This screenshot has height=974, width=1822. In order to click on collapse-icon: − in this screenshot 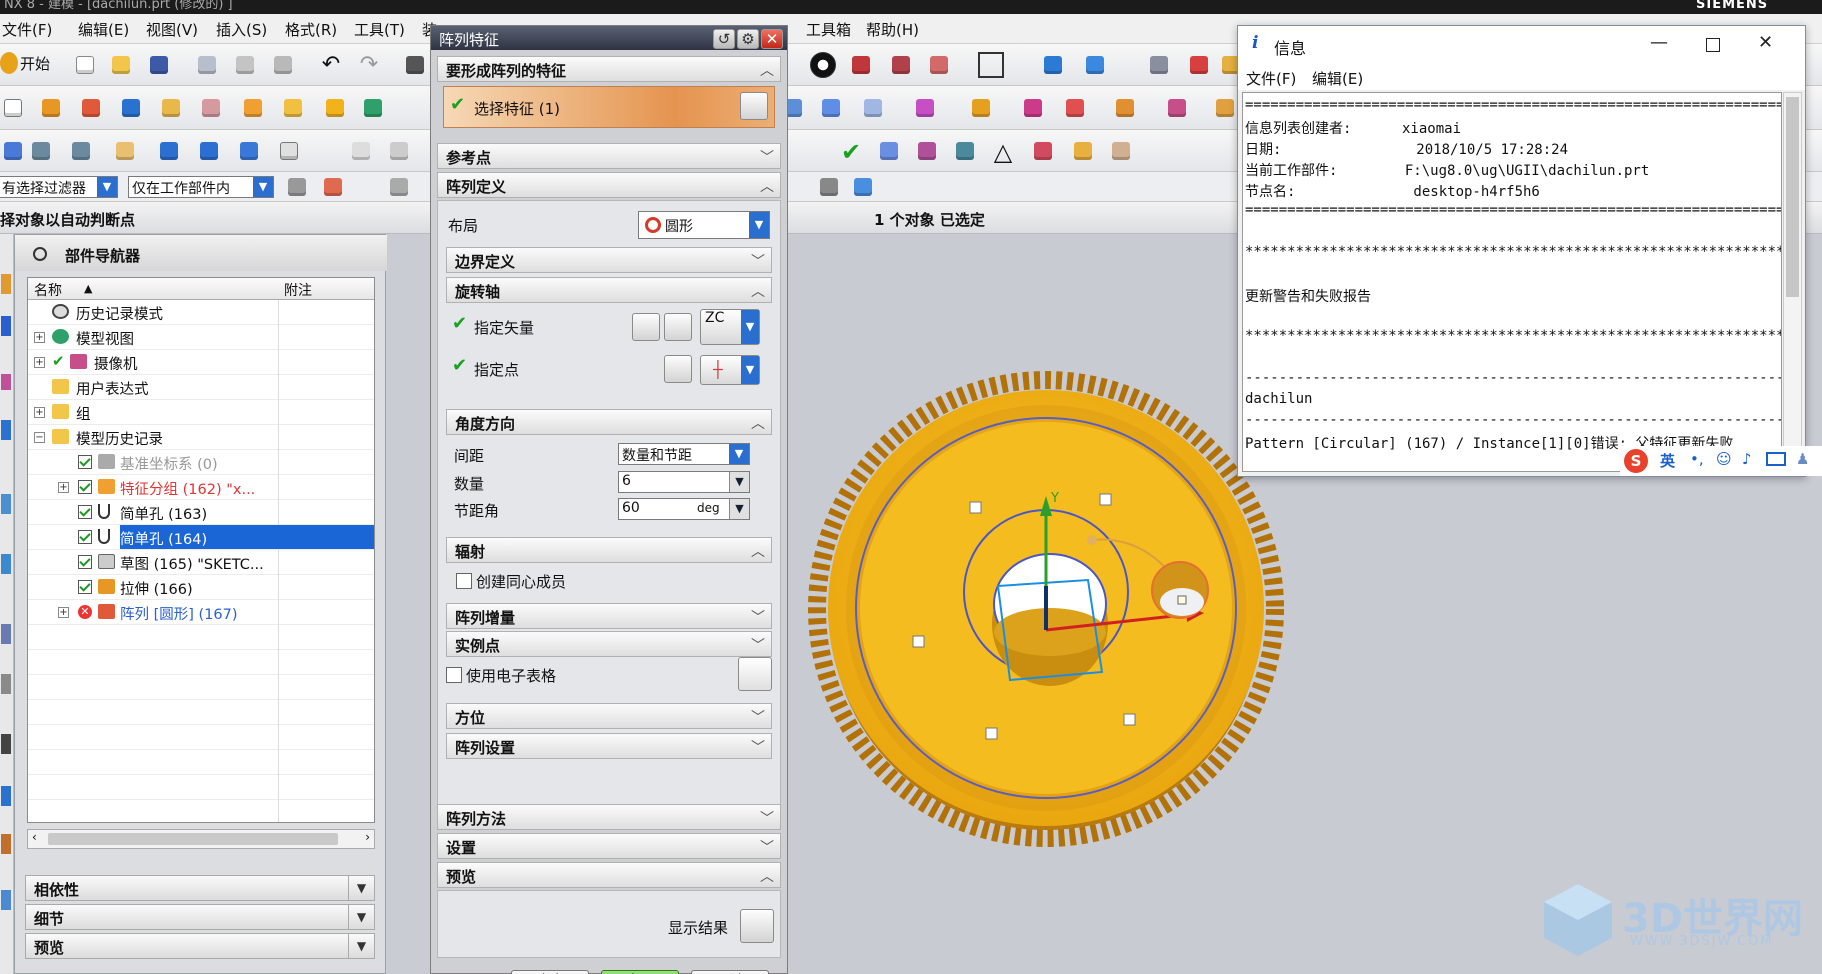, I will do `click(39, 437)`.